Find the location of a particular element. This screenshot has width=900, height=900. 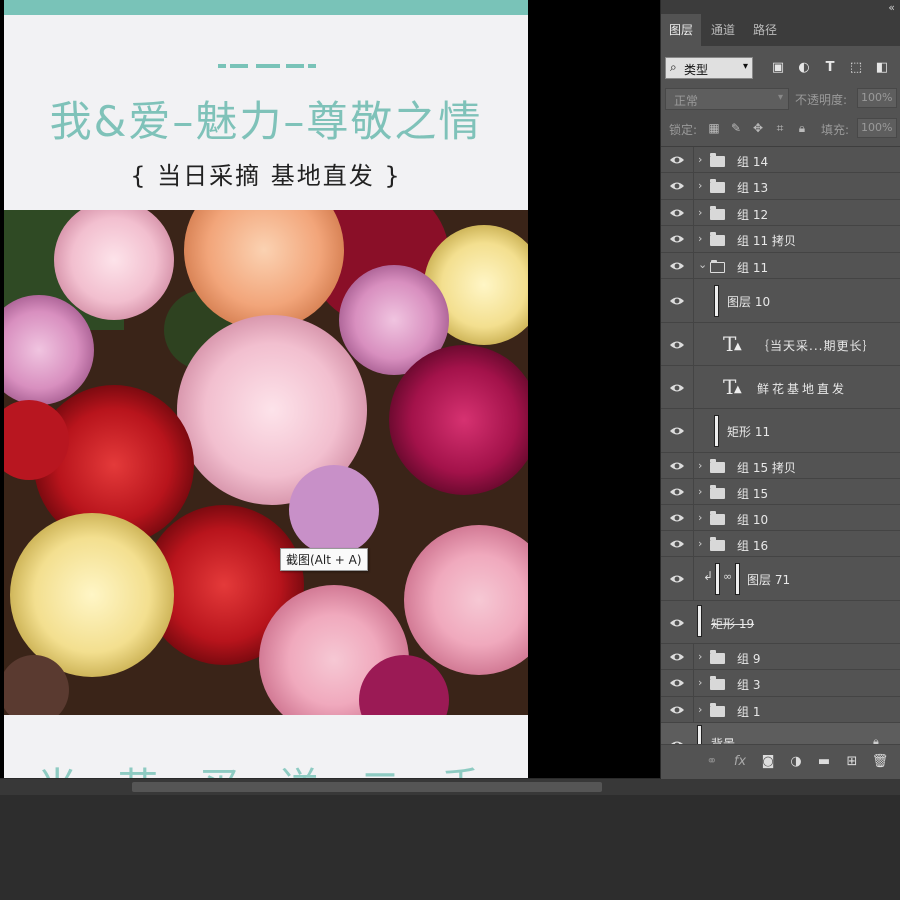

scrollbar-thumb is located at coordinates (367, 787).